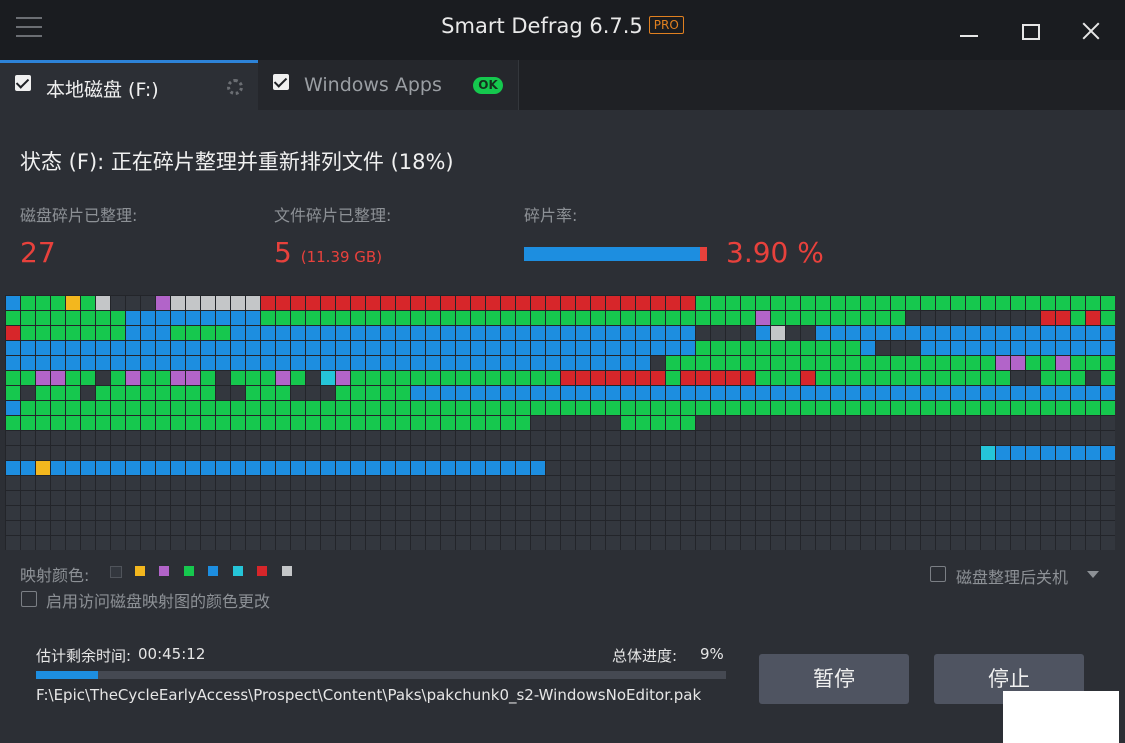  What do you see at coordinates (29, 28) in the screenshot?
I see `menu-icon` at bounding box center [29, 28].